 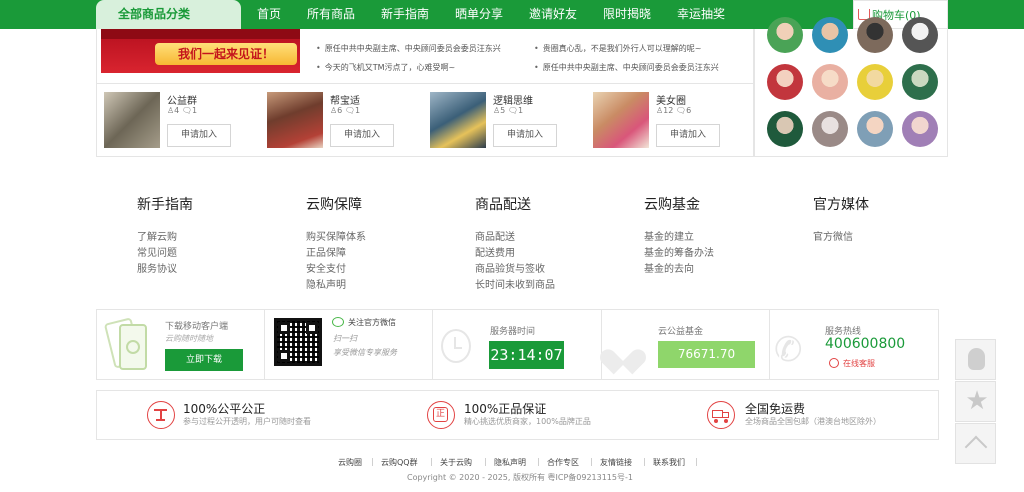 What do you see at coordinates (674, 110) in the screenshot?
I see `group-stats: ♙12 🗨6` at bounding box center [674, 110].